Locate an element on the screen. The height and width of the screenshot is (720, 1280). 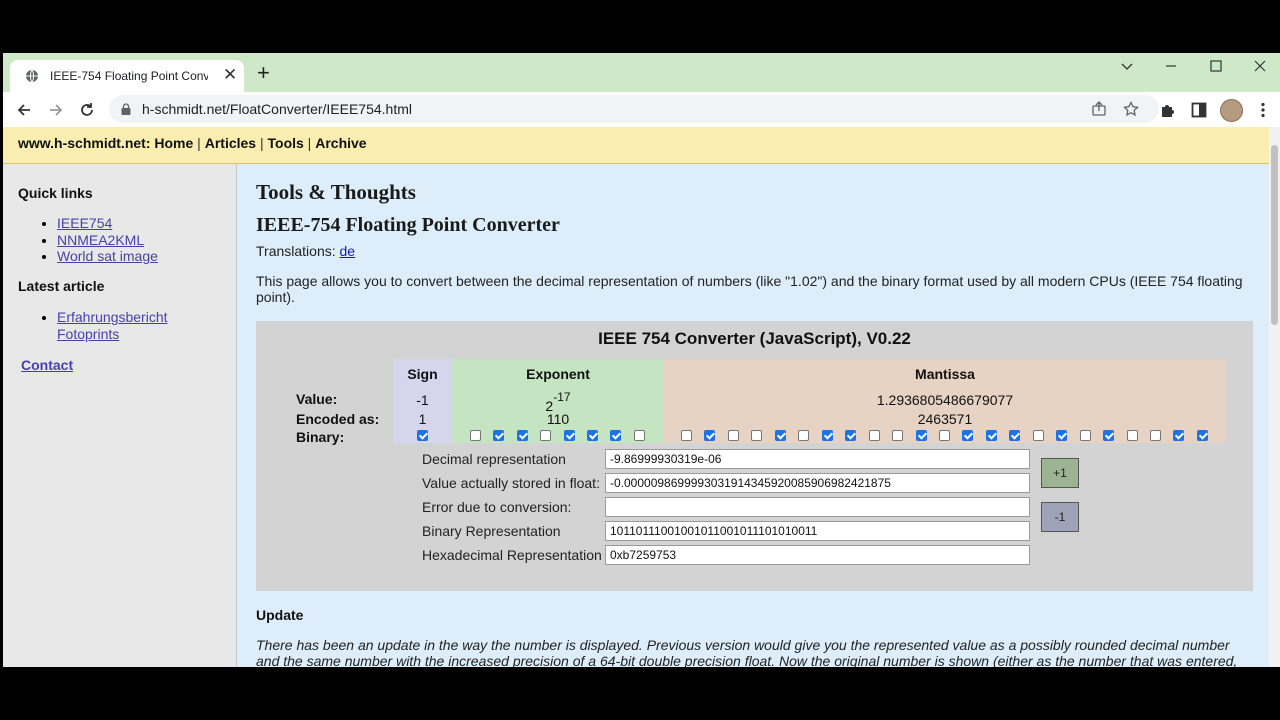
error-field is located at coordinates (817, 507).